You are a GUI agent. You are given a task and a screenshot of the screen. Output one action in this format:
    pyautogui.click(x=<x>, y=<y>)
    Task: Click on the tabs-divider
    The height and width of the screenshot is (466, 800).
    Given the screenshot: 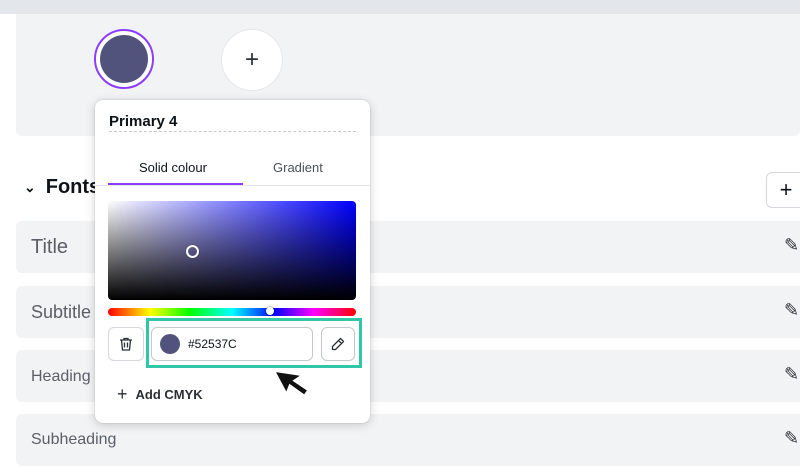 What is the action you would take?
    pyautogui.click(x=232, y=185)
    